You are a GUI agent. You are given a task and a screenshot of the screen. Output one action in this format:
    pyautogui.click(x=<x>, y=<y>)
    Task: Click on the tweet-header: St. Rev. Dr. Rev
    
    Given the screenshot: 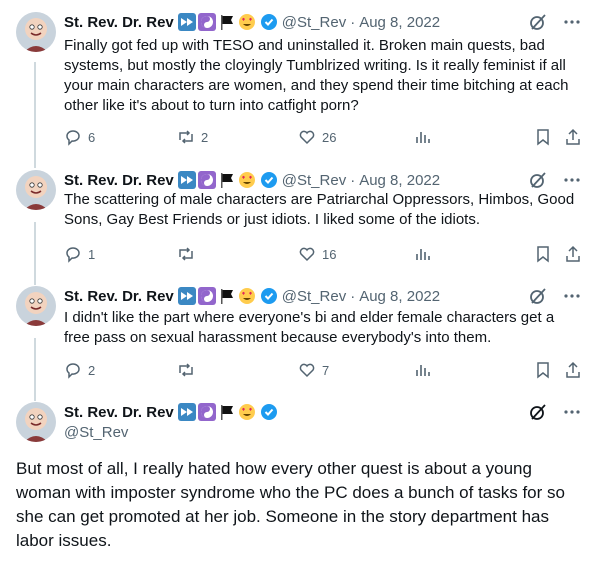 What is the action you would take?
    pyautogui.click(x=171, y=412)
    